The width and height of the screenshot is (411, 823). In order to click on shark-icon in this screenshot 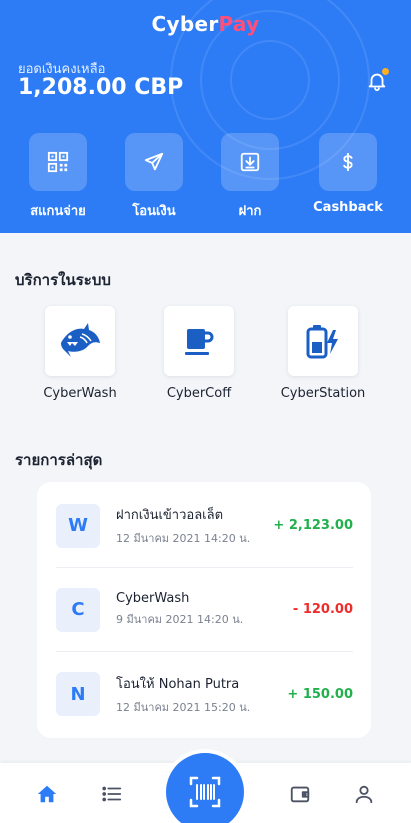, I will do `click(80, 340)`.